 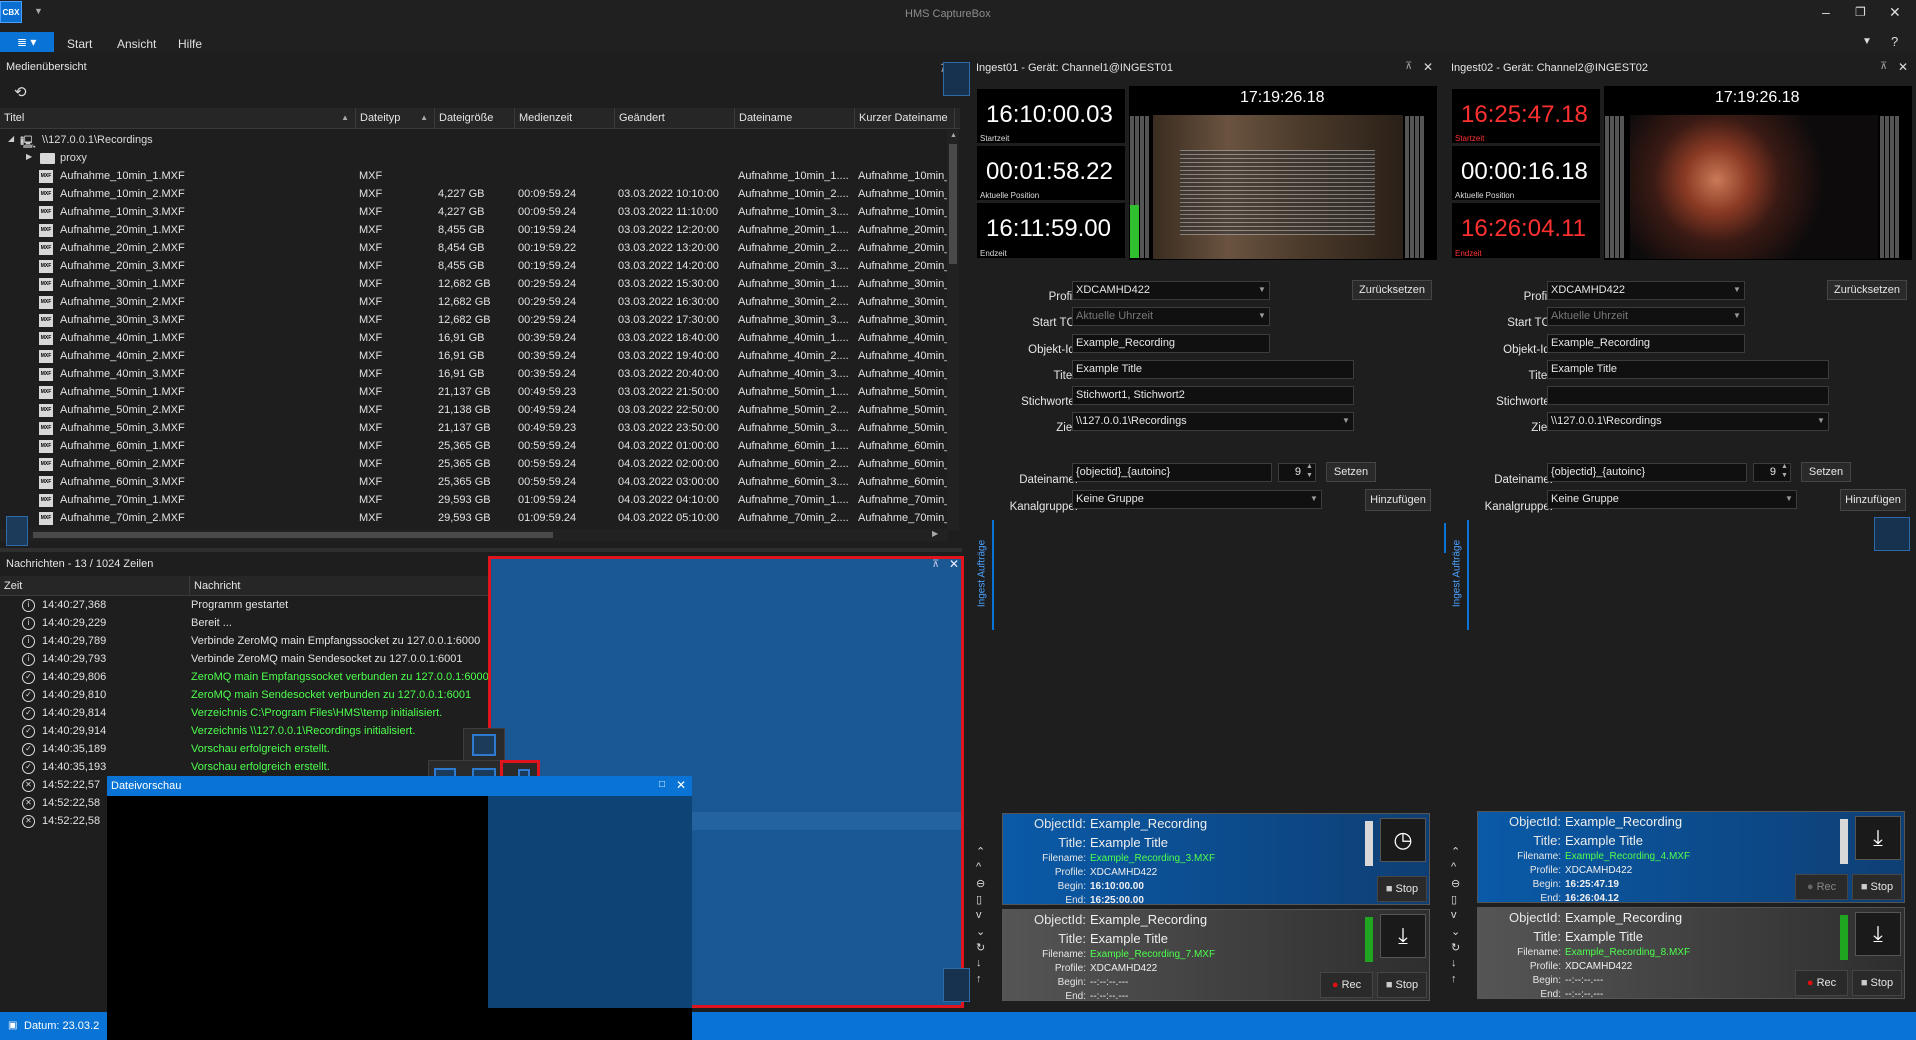 What do you see at coordinates (662, 784) in the screenshot?
I see `preview-maximize-icon: □` at bounding box center [662, 784].